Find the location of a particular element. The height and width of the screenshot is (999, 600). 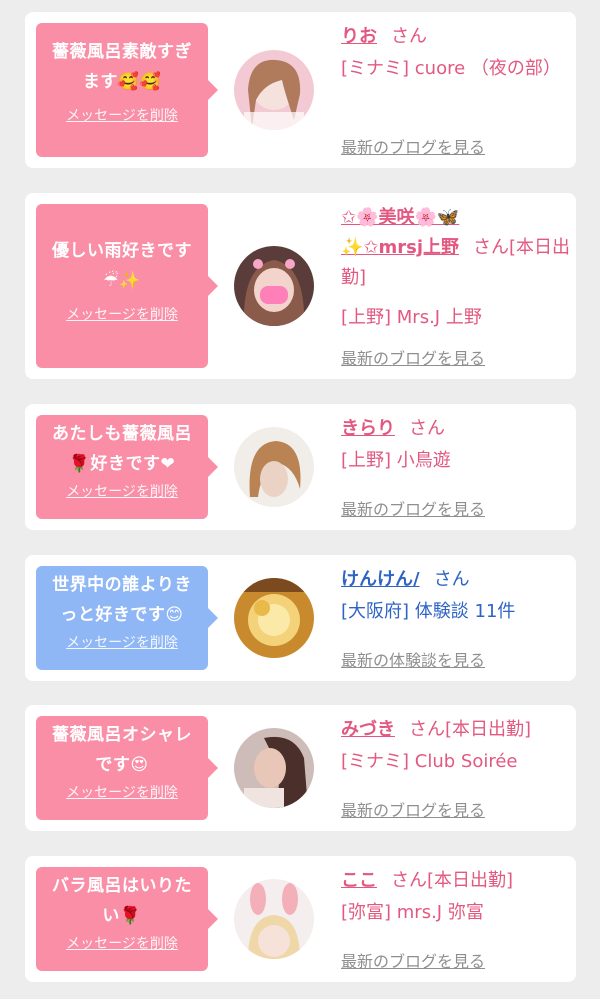

message-line: 世界中の誰よりき is located at coordinates (122, 585).